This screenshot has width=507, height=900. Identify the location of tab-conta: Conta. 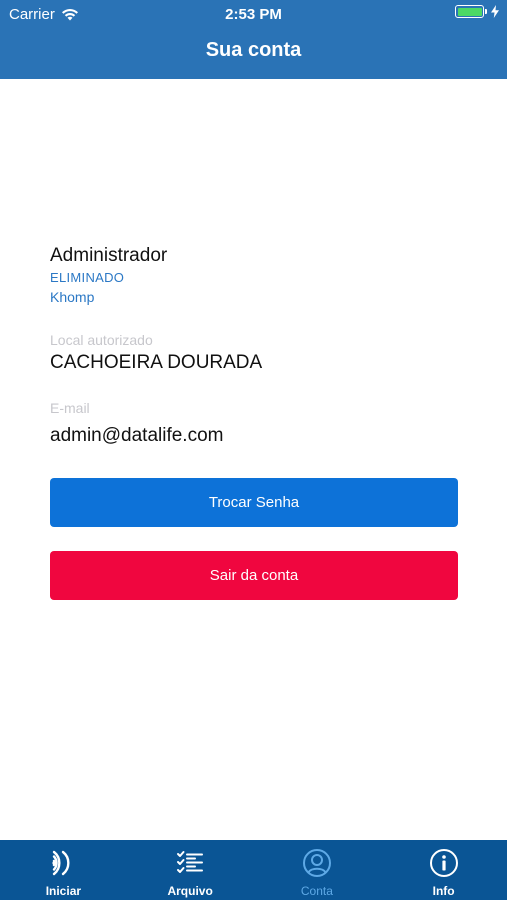
(317, 870).